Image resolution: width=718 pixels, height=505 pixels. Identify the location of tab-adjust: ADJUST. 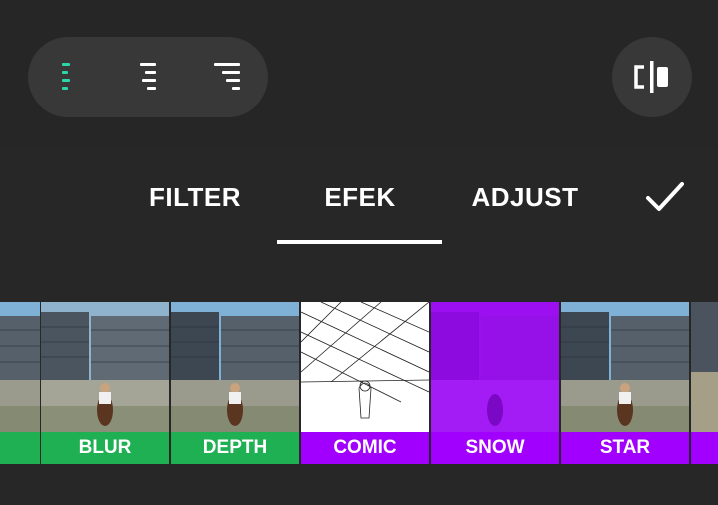
(525, 197).